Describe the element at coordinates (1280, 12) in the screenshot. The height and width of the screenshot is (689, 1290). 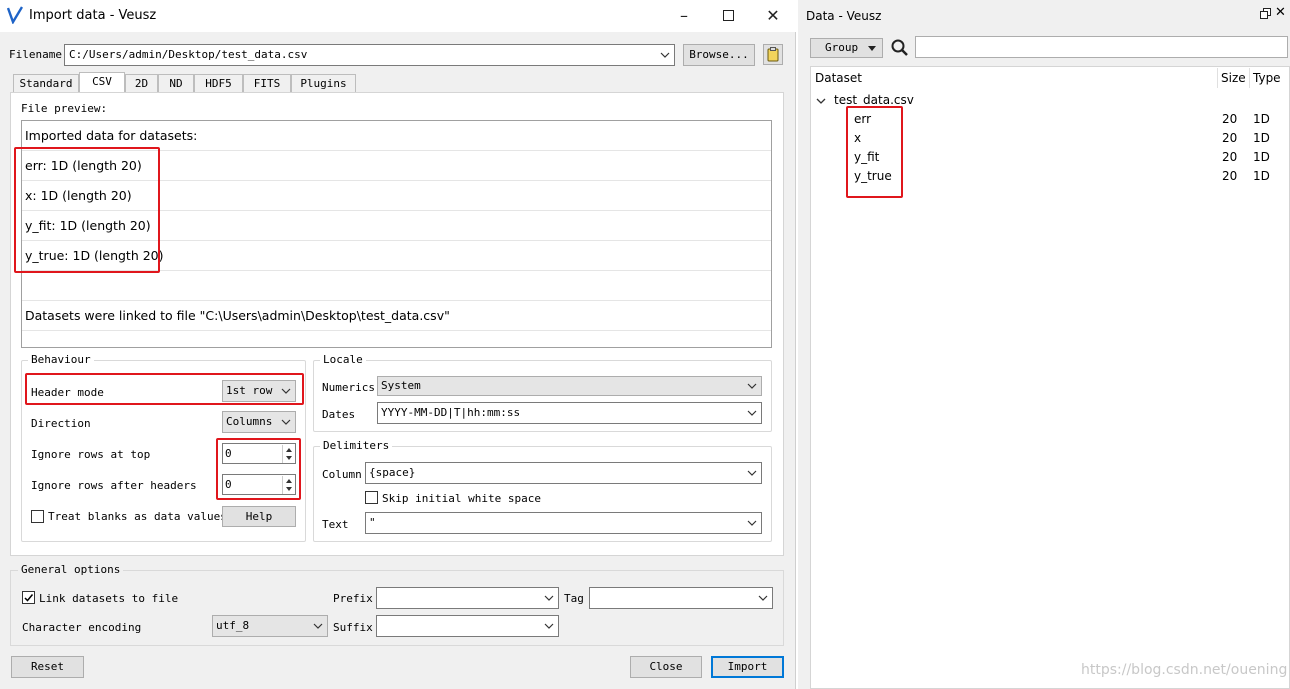
I see `close-panel-icon: ✕` at that location.